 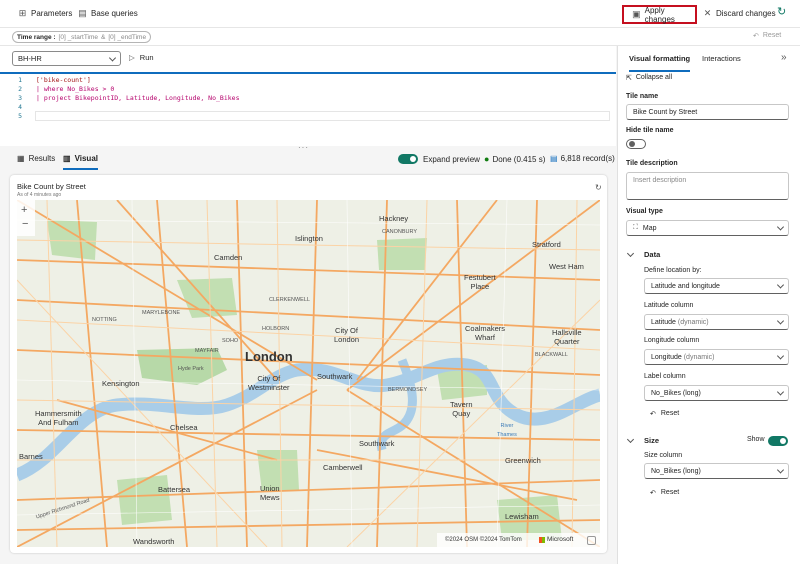 What do you see at coordinates (685, 286) in the screenshot?
I see `define-location-value: Latitude and longitude` at bounding box center [685, 286].